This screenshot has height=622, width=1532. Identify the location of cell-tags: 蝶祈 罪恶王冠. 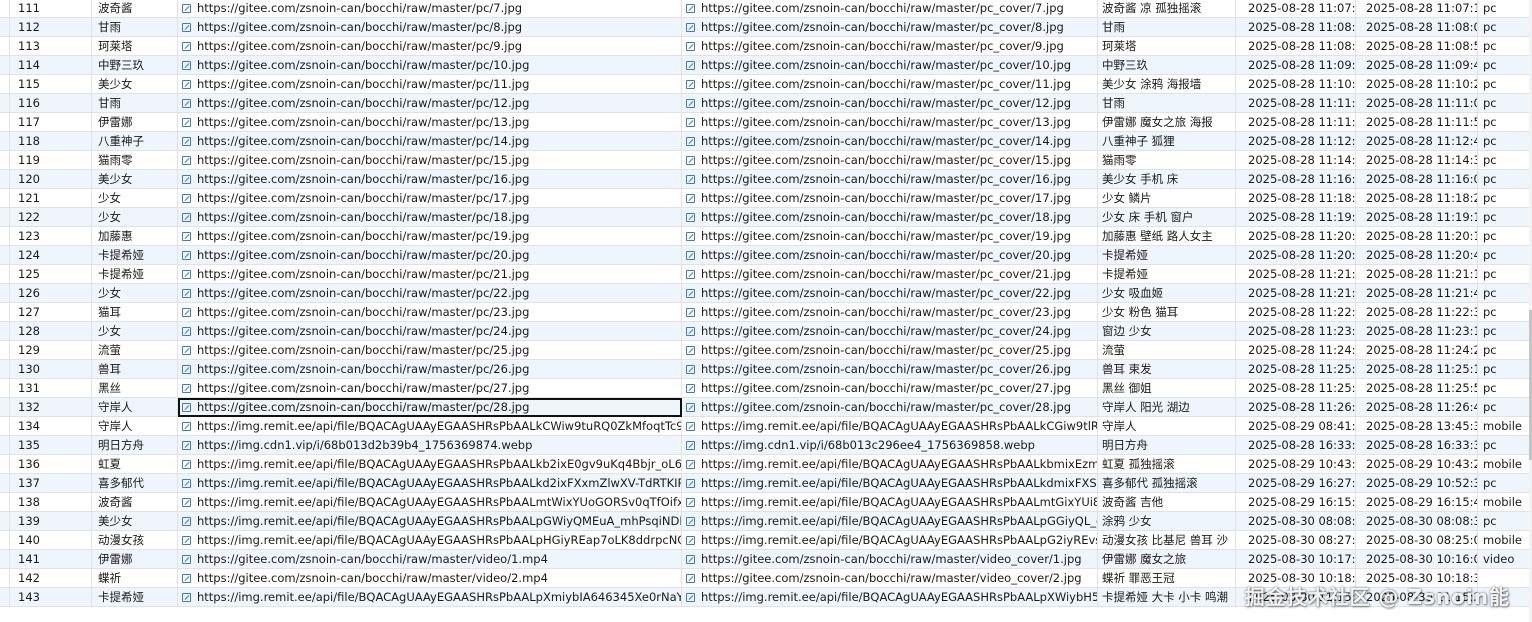
(1167, 578).